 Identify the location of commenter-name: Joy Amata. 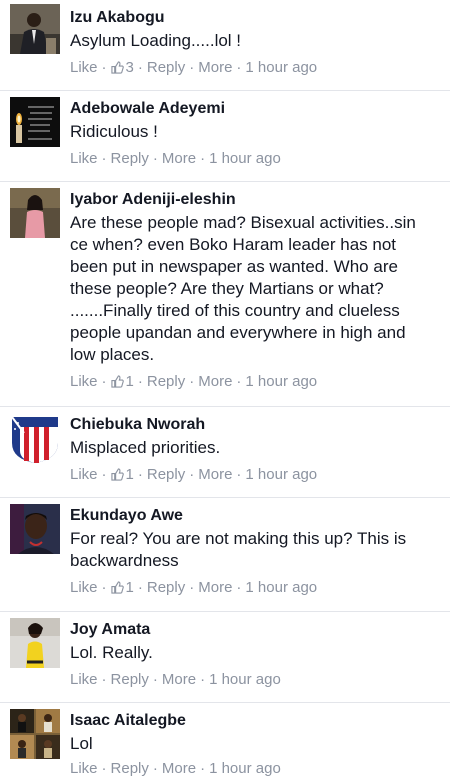
(255, 630).